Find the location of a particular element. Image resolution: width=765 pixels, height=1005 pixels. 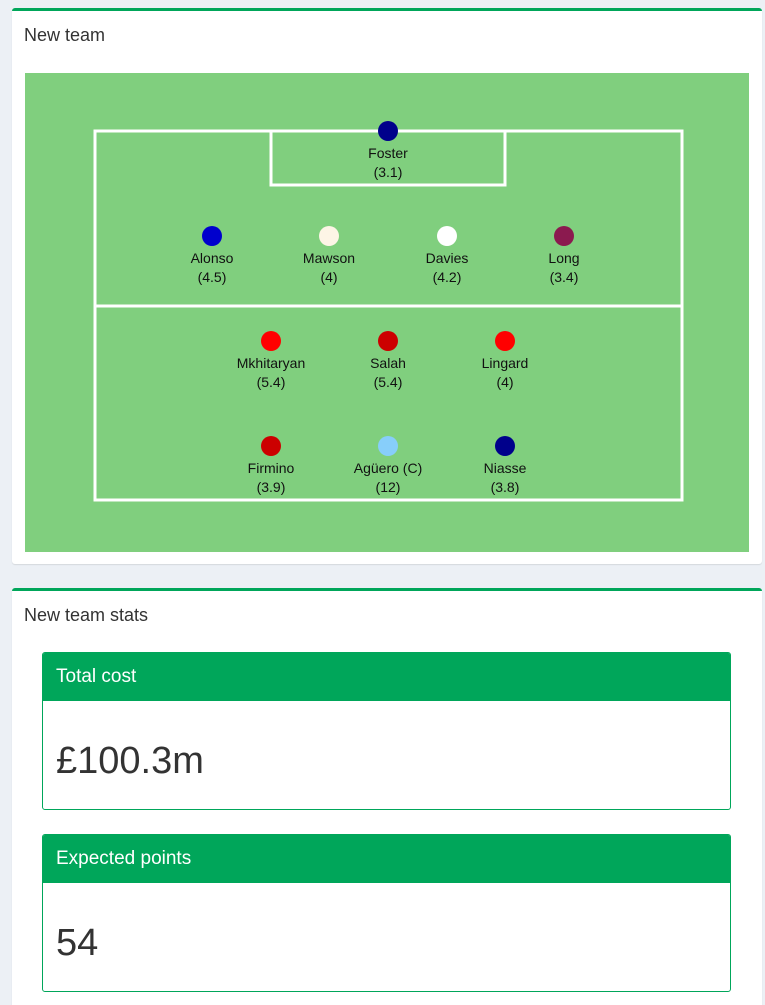

player-value: (3.4) is located at coordinates (564, 277).